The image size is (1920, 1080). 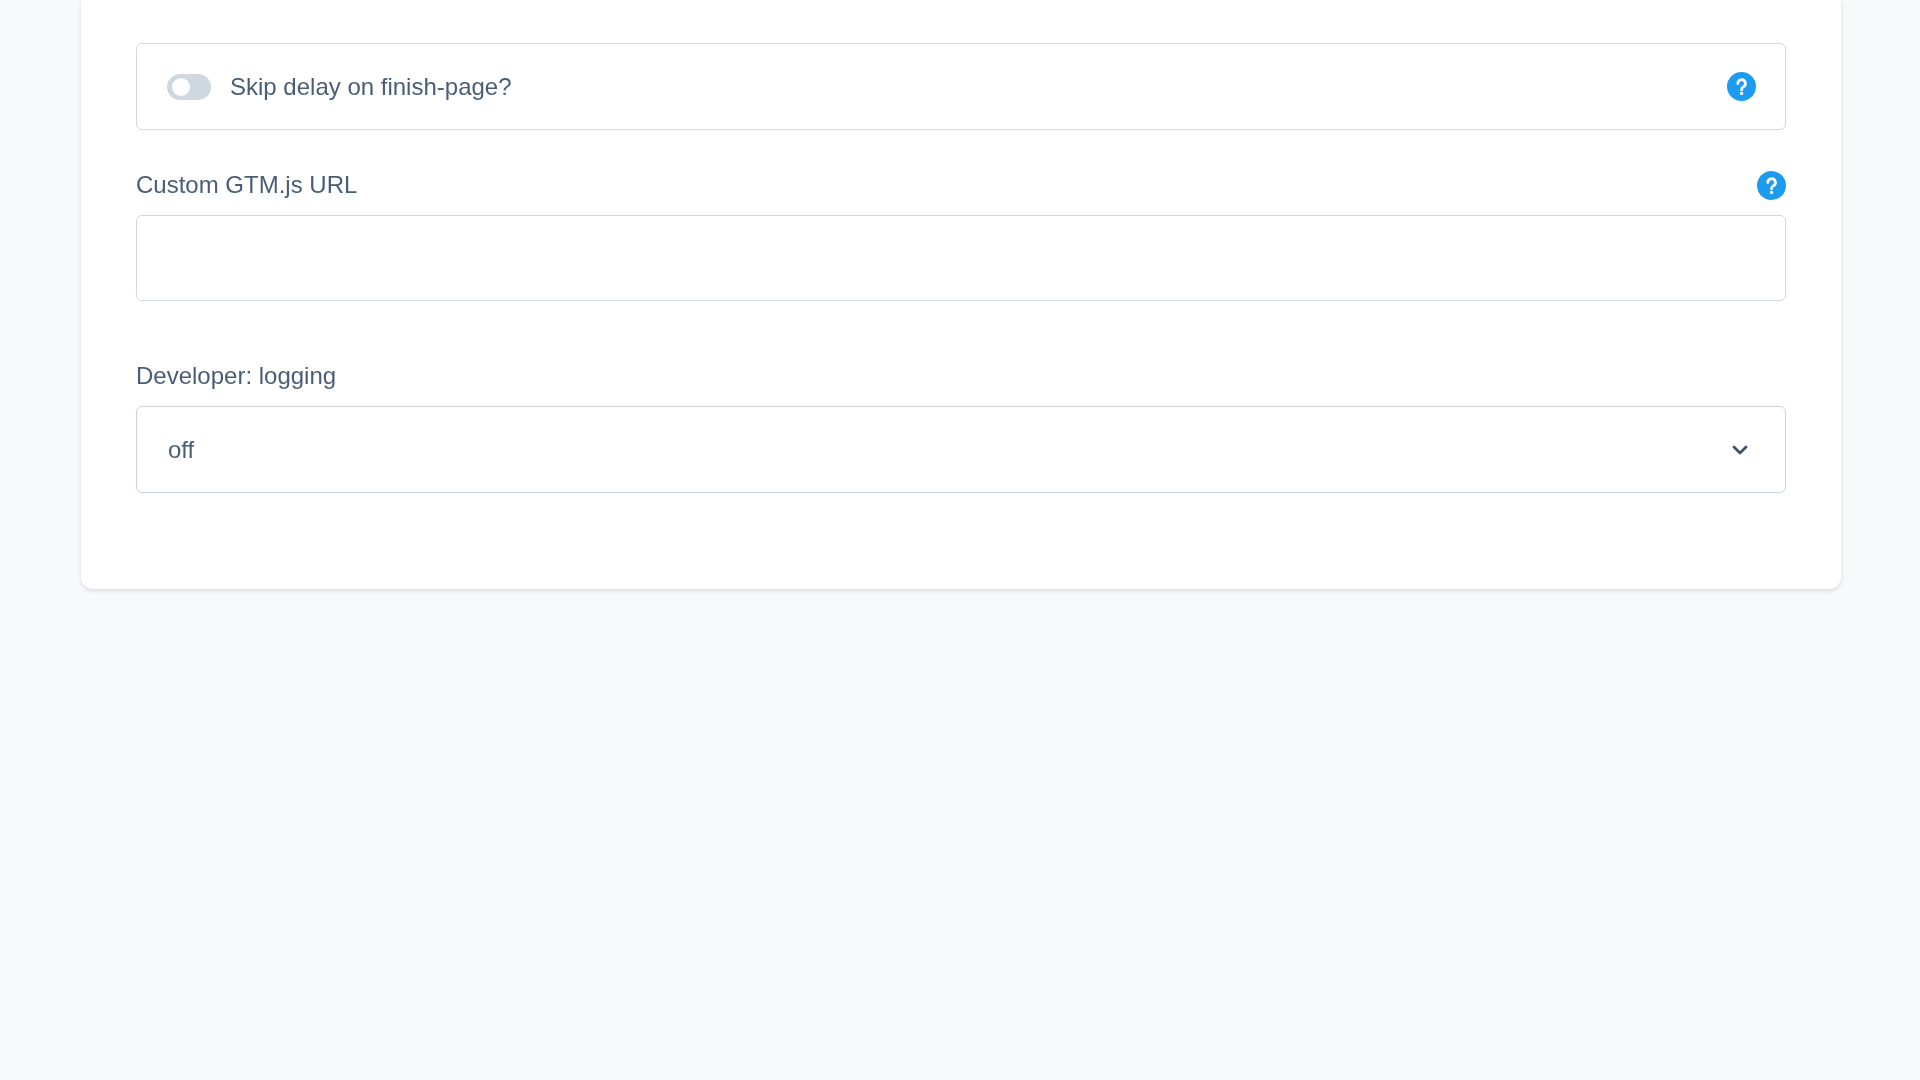 What do you see at coordinates (961, 258) in the screenshot?
I see `url-input-field` at bounding box center [961, 258].